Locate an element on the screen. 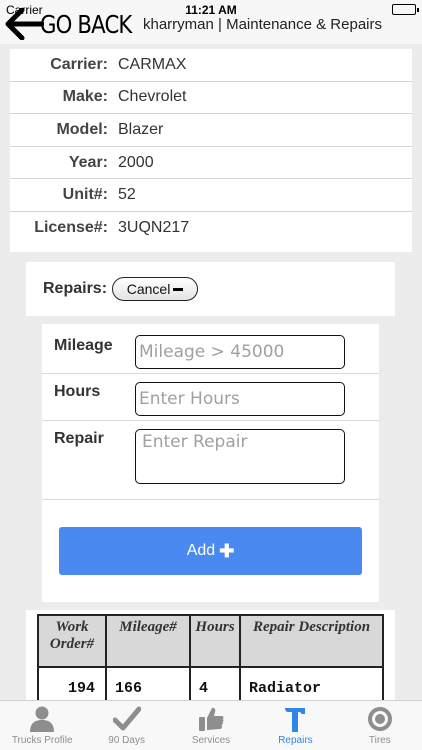 This screenshot has width=422, height=750. cell-work-order: 194 is located at coordinates (72, 683).